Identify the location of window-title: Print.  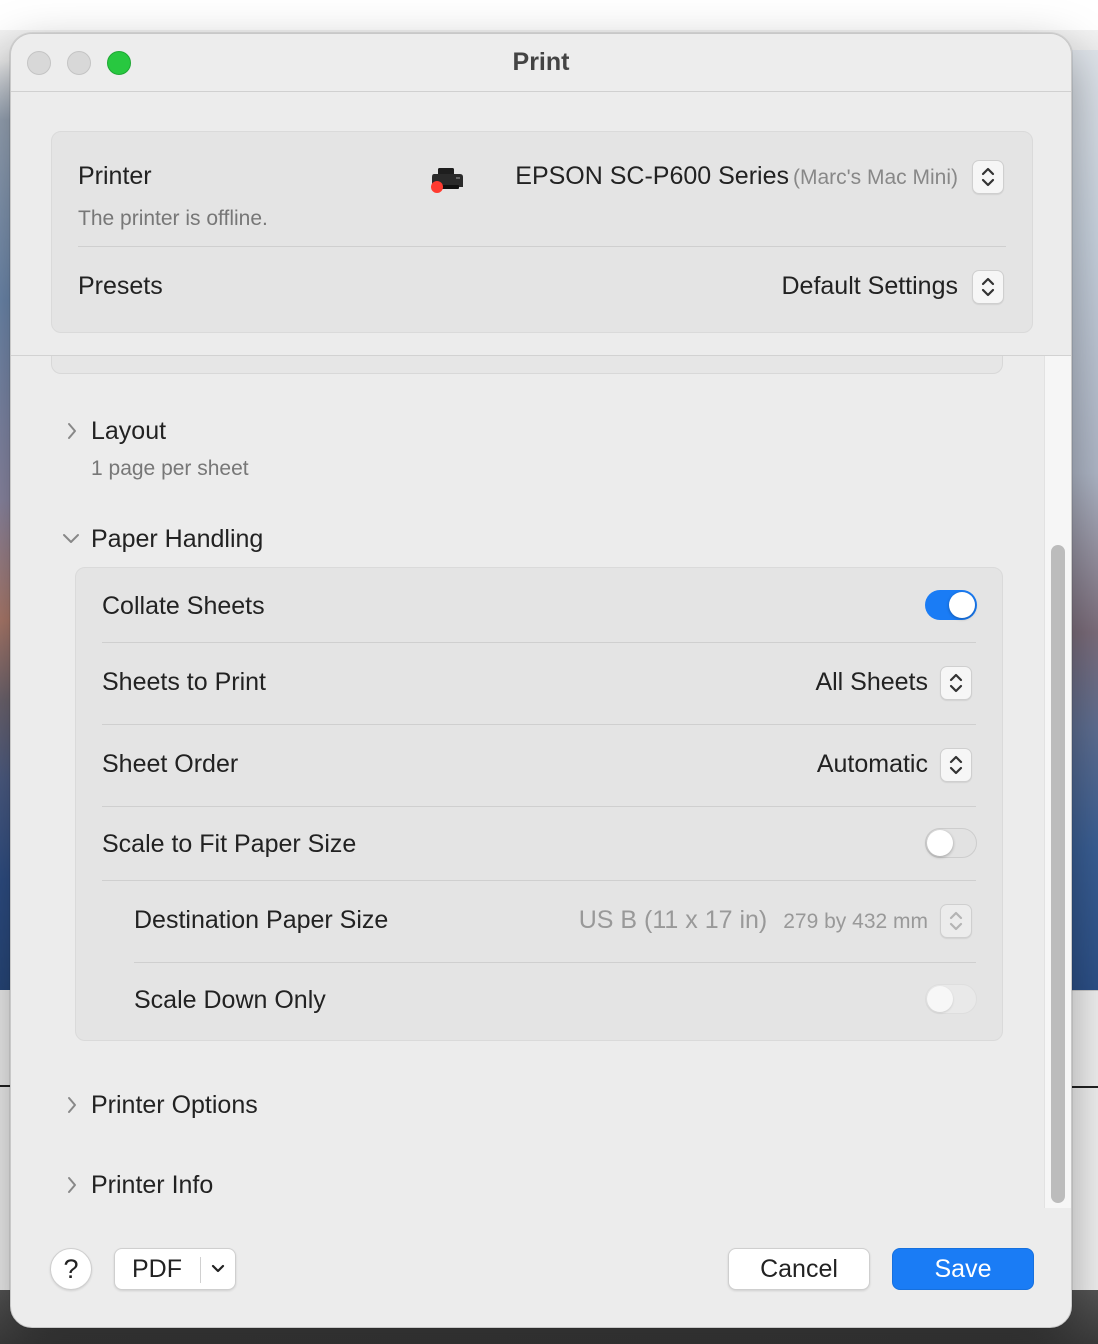
(541, 62).